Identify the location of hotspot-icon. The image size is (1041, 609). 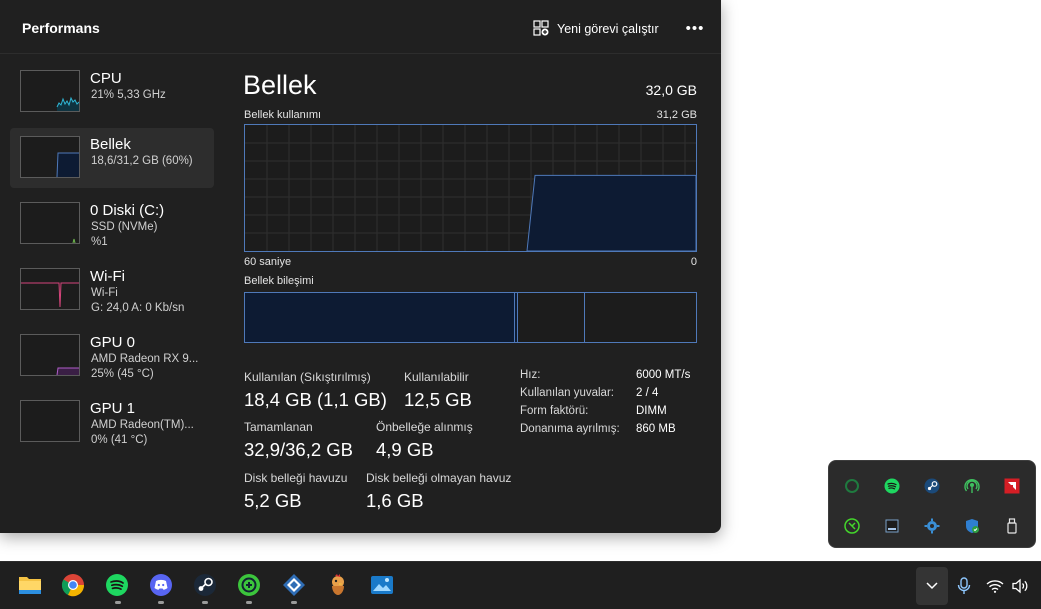
(972, 486).